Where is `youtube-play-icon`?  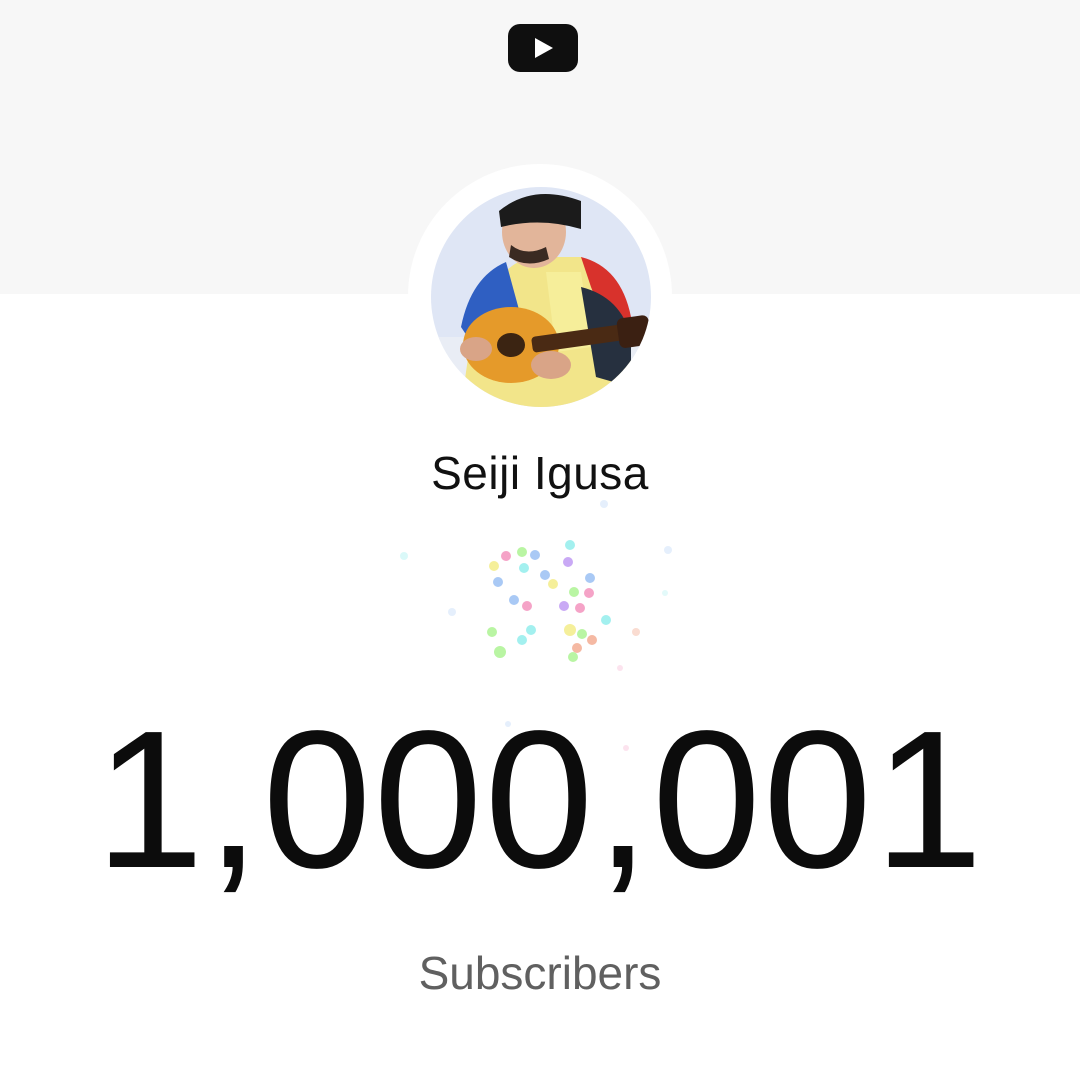
youtube-play-icon is located at coordinates (543, 48).